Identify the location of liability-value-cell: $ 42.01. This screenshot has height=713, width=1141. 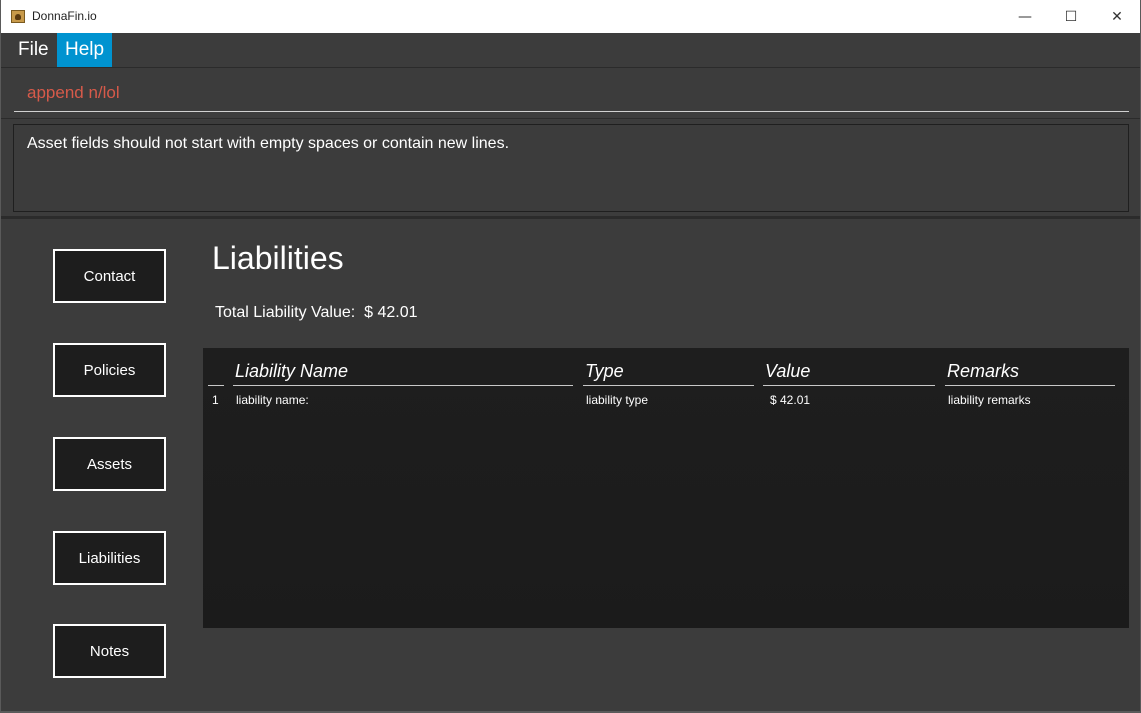
(790, 400).